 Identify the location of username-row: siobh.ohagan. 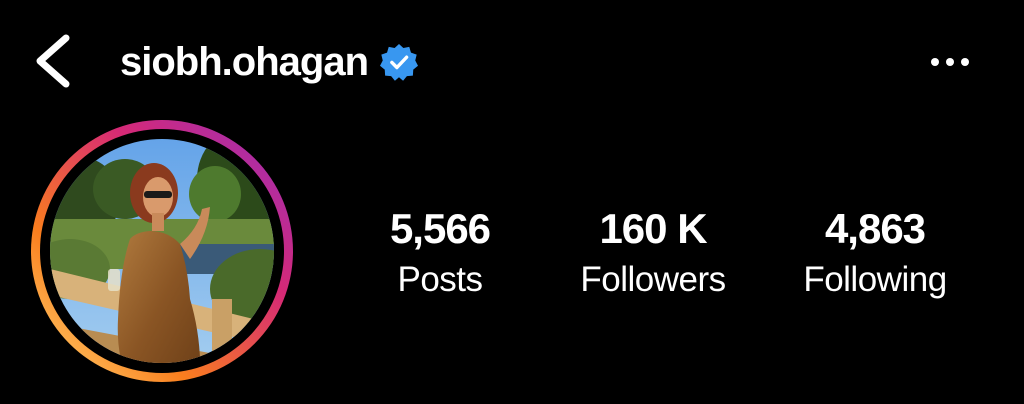
(269, 62).